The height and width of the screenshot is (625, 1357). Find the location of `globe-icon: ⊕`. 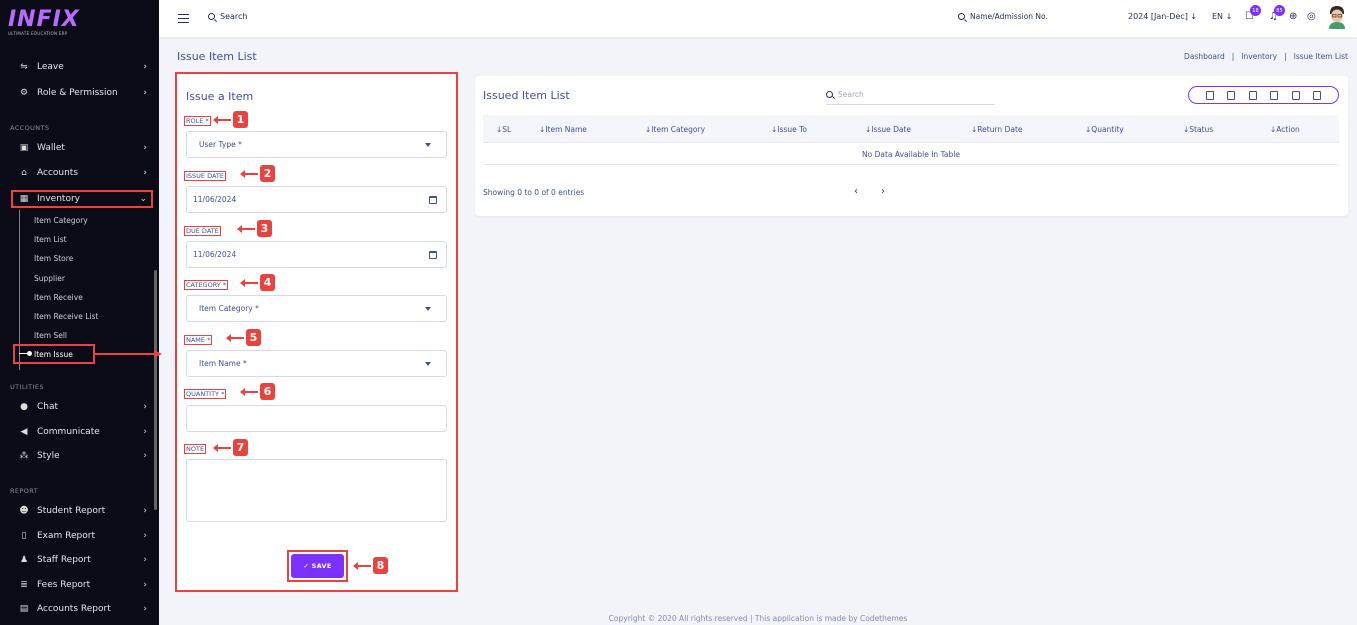

globe-icon: ⊕ is located at coordinates (1293, 16).